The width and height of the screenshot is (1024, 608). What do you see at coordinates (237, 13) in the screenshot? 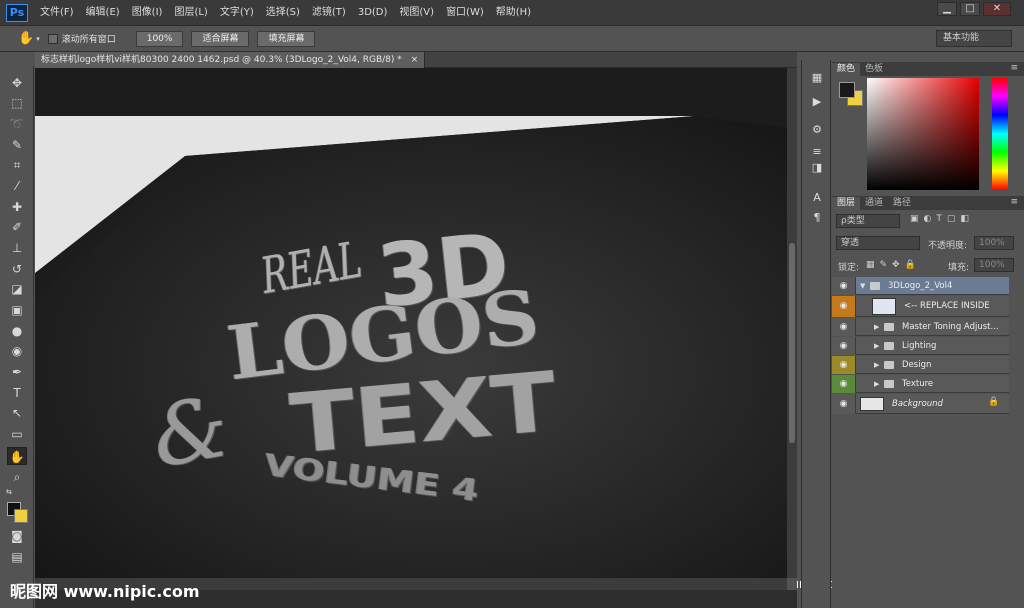
I see `menu-type: 文字(Y)` at bounding box center [237, 13].